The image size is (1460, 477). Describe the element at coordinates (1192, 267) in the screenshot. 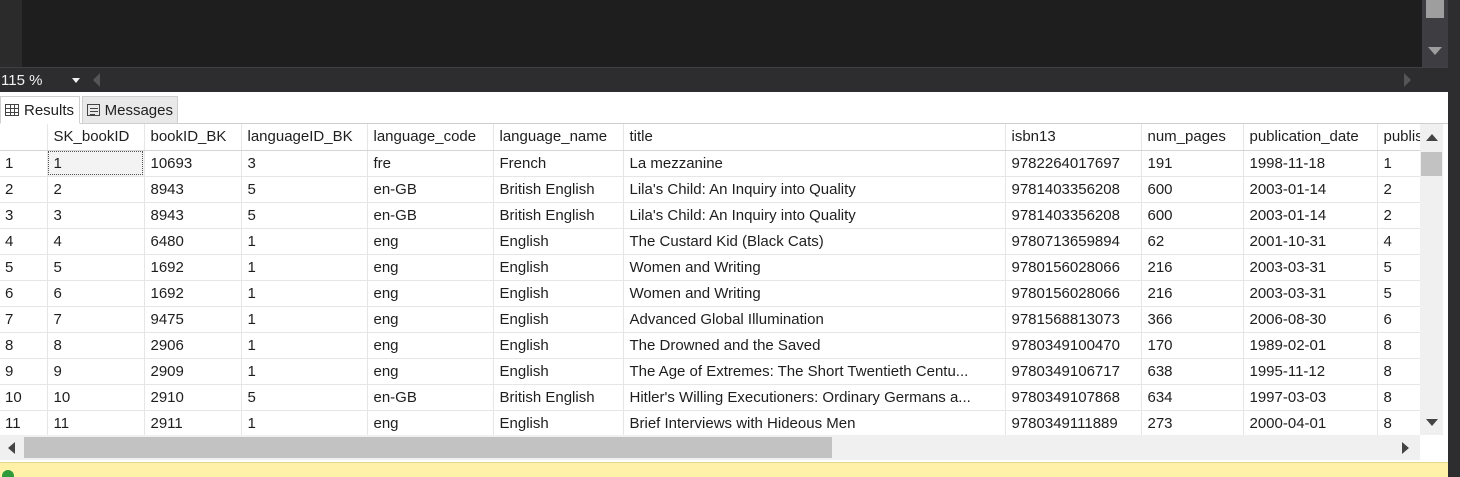

I see `grid-cell: 216` at that location.